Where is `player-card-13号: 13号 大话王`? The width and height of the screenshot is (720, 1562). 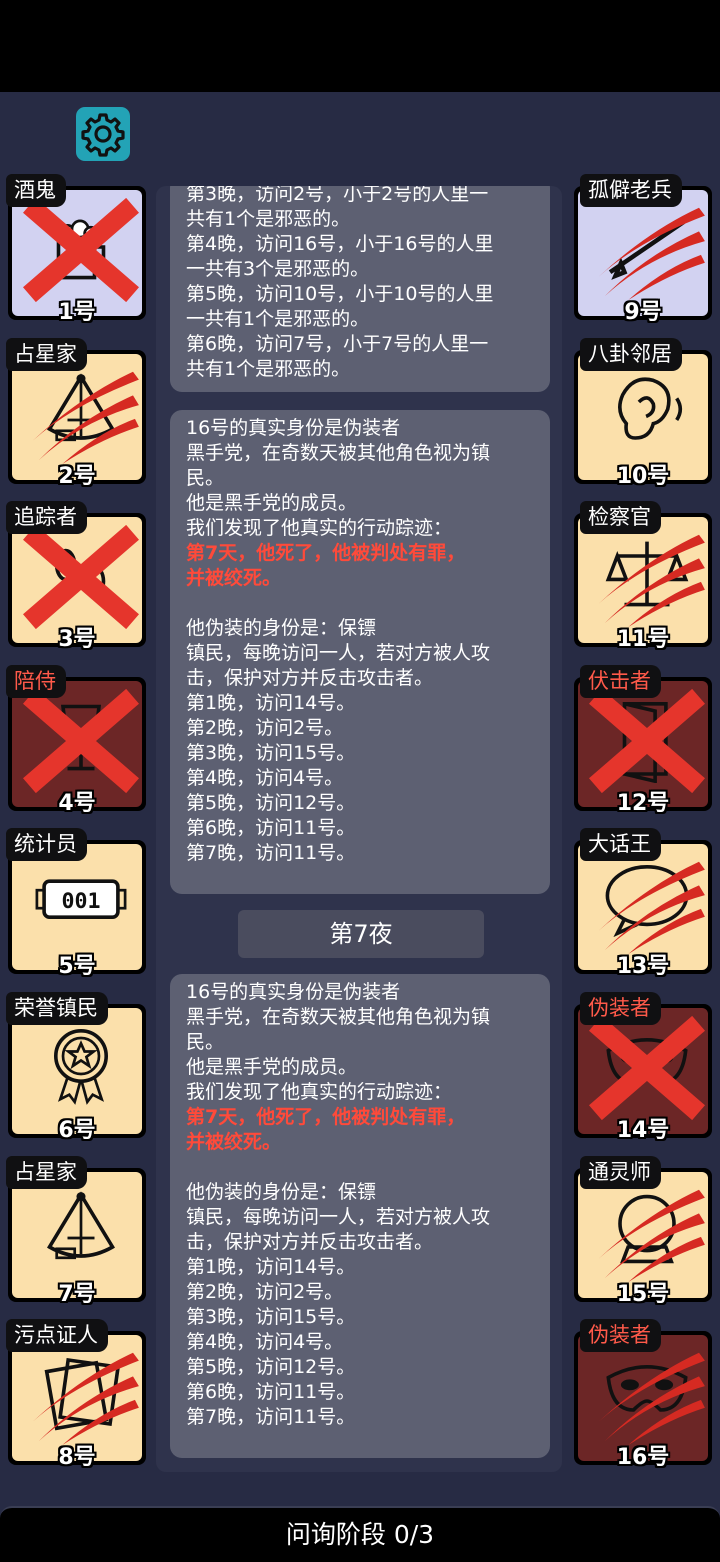 player-card-13号: 13号 大话王 is located at coordinates (643, 903).